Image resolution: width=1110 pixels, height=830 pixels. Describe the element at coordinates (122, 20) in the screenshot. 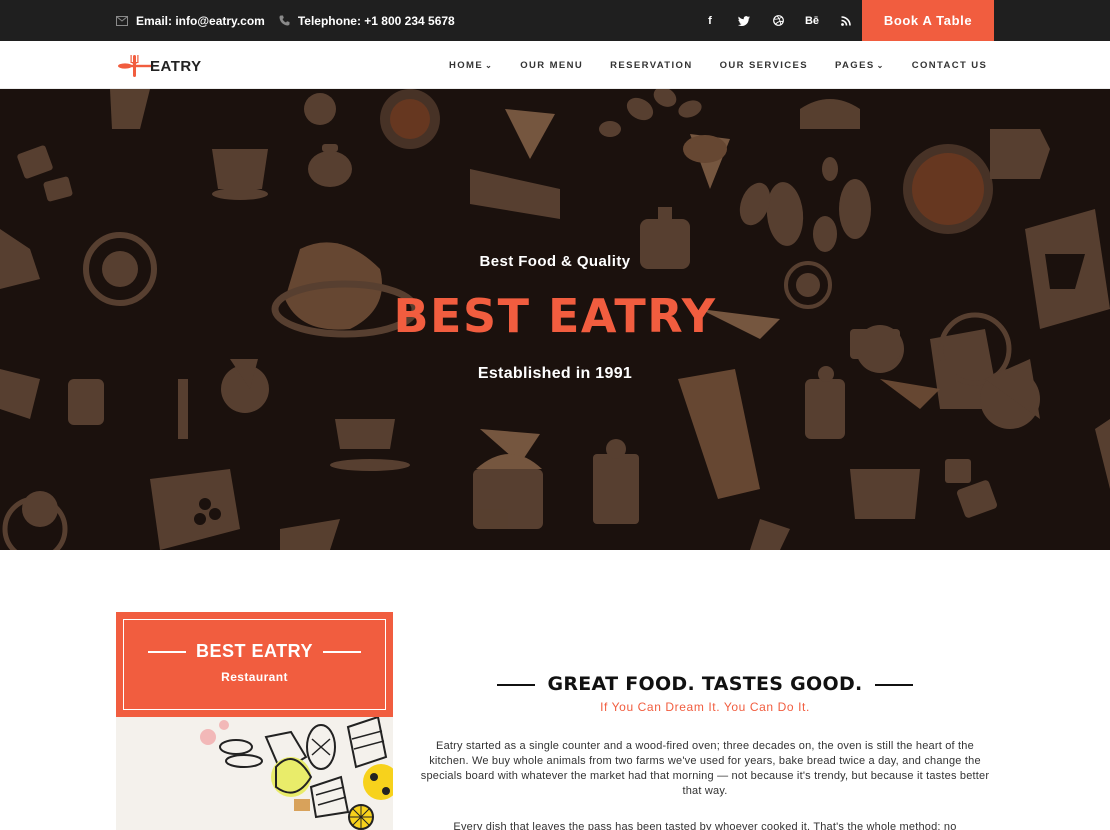

I see `envelope-icon` at that location.